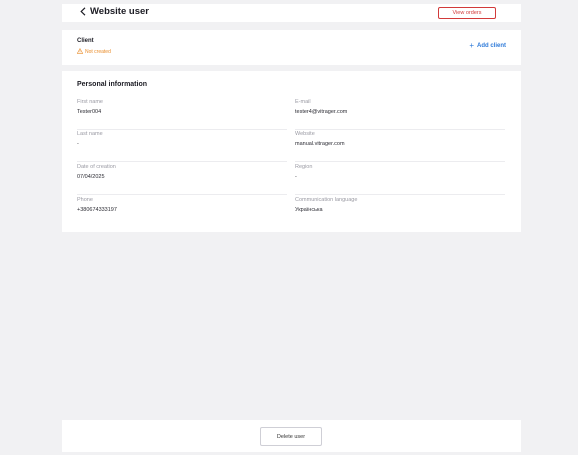 The width and height of the screenshot is (578, 455). Describe the element at coordinates (98, 52) in the screenshot. I see `client-status-text: Not created` at that location.